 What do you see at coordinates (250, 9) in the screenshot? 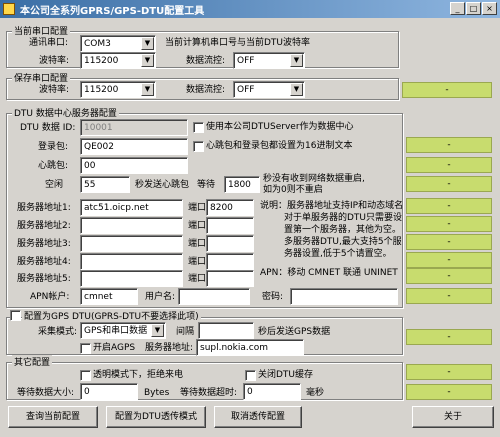
I see `title-bar: 本公司全系列GPRS/GPS-DTU配置工具 _ □ ×` at bounding box center [250, 9].